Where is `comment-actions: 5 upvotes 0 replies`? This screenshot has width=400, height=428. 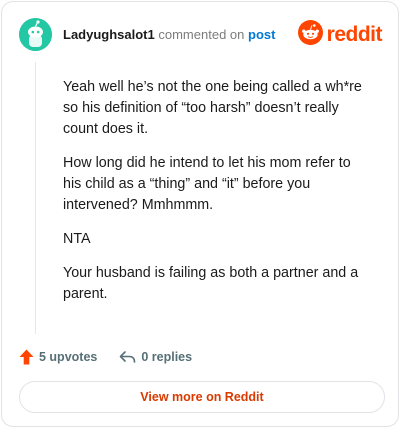
comment-actions: 5 upvotes 0 replies is located at coordinates (105, 357).